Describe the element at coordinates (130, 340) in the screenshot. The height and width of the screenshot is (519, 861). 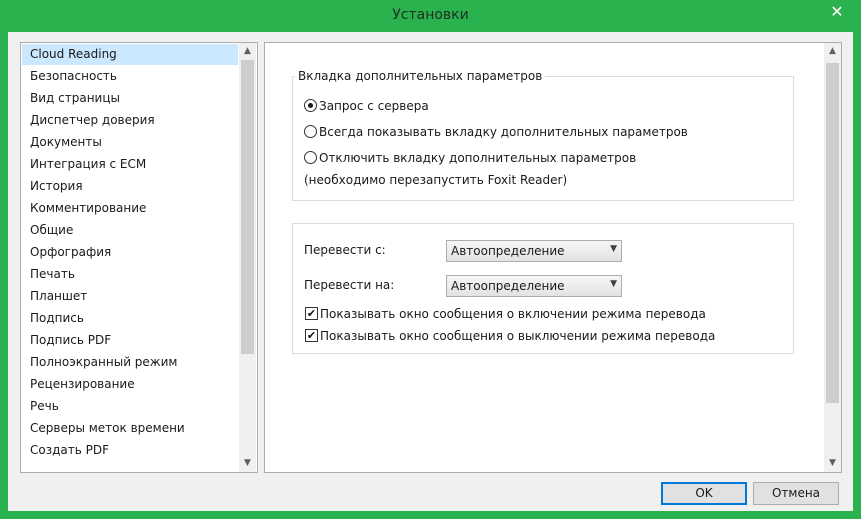
I see `category-item-pdf-signature: Подпись PDF` at that location.